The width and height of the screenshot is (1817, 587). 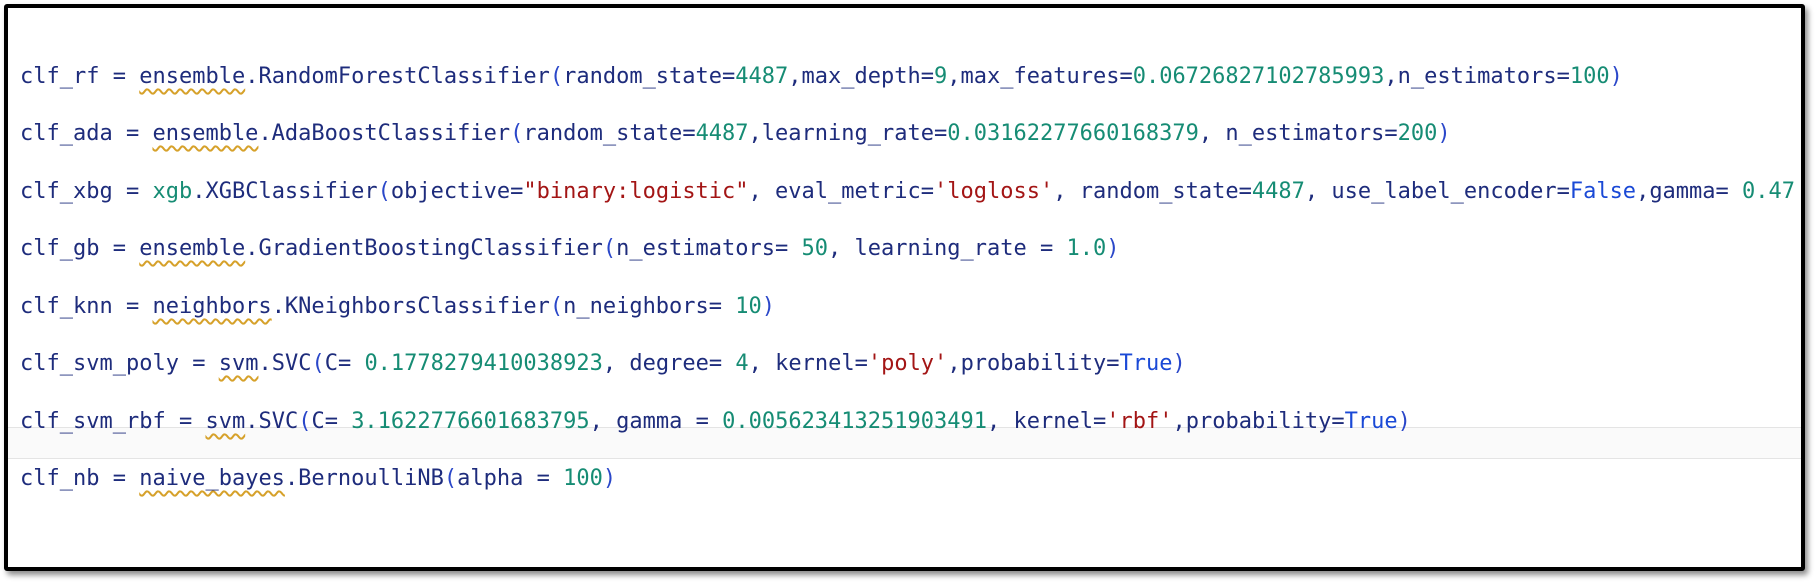 I want to click on code-token-kw: objective, so click(x=450, y=191).